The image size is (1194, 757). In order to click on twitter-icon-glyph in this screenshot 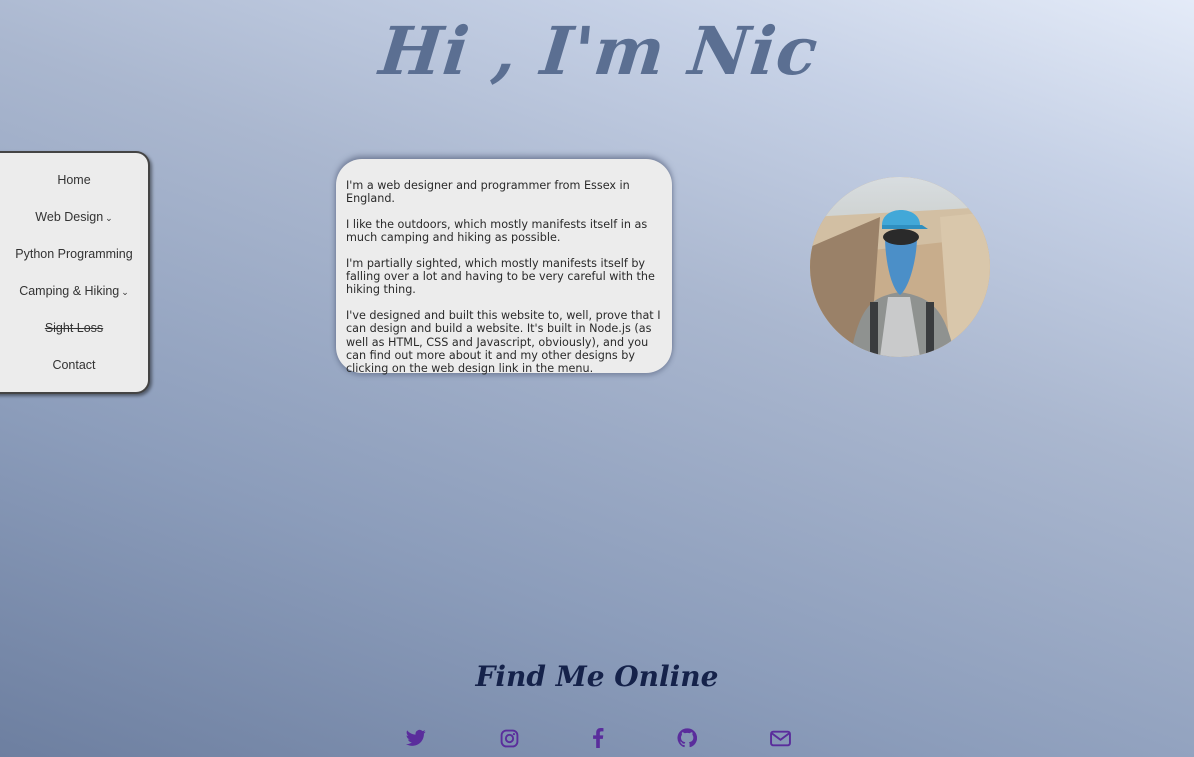, I will do `click(416, 737)`.